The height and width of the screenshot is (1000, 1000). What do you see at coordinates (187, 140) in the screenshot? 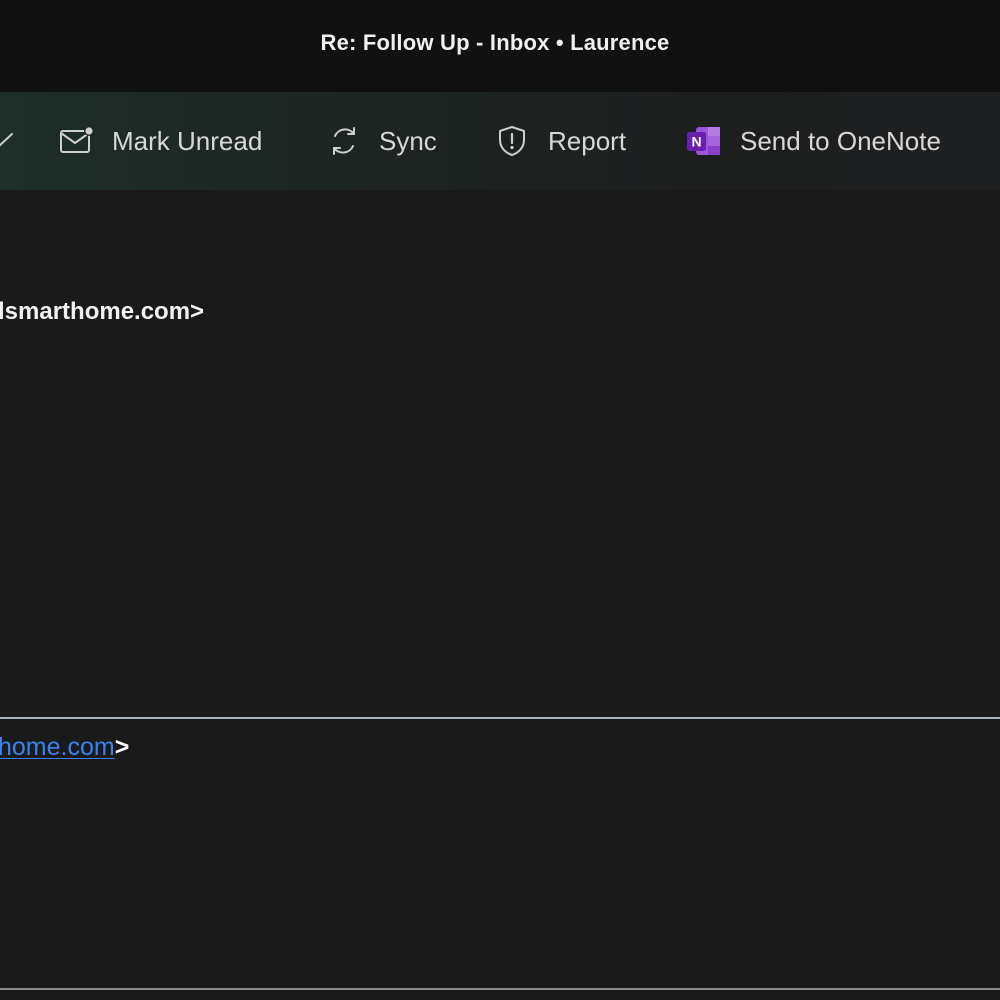
I see `mark-unread-label: Mark Unread` at bounding box center [187, 140].